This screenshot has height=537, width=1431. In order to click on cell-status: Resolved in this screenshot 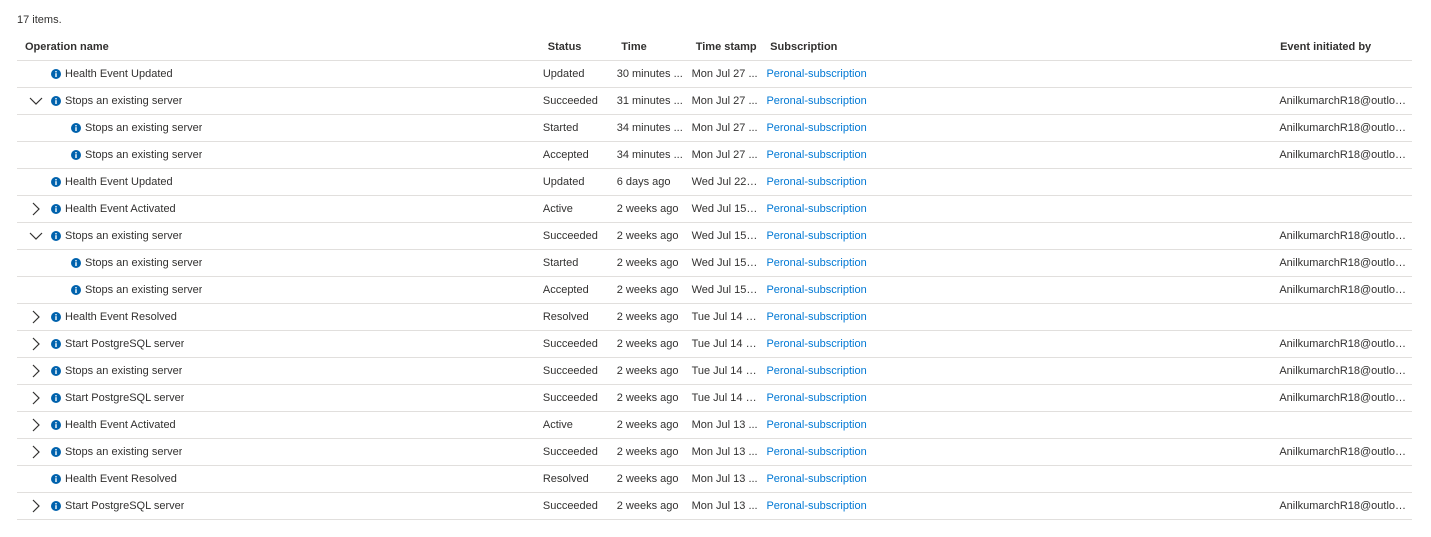, I will do `click(565, 317)`.